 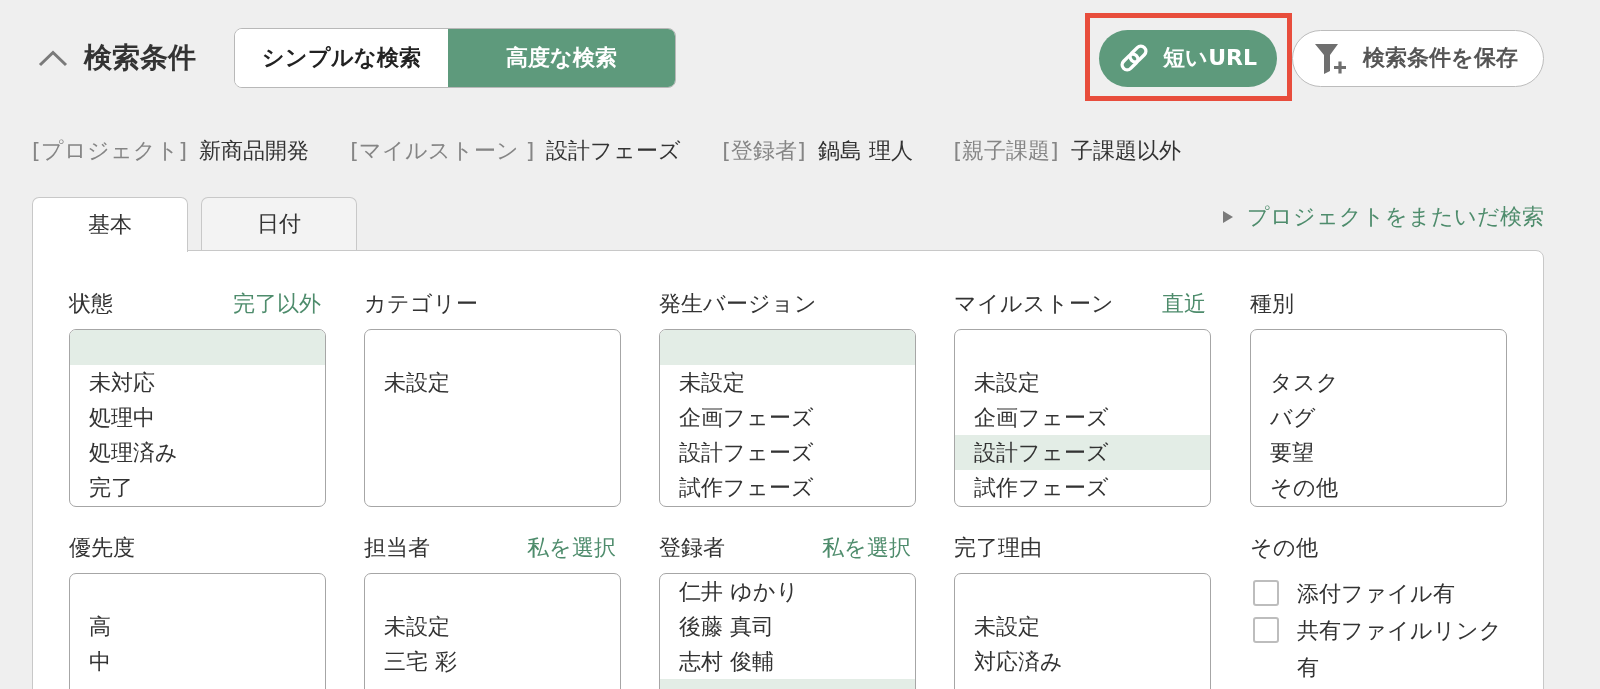 What do you see at coordinates (279, 223) in the screenshot?
I see `tab: 日付` at bounding box center [279, 223].